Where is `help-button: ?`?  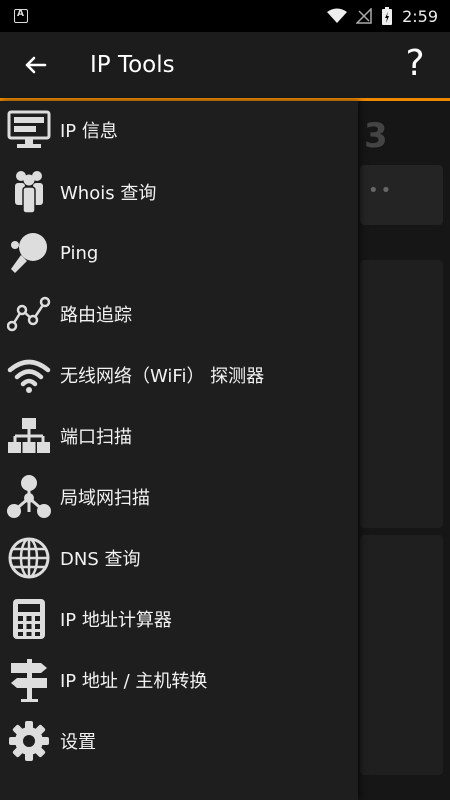 help-button: ? is located at coordinates (415, 64).